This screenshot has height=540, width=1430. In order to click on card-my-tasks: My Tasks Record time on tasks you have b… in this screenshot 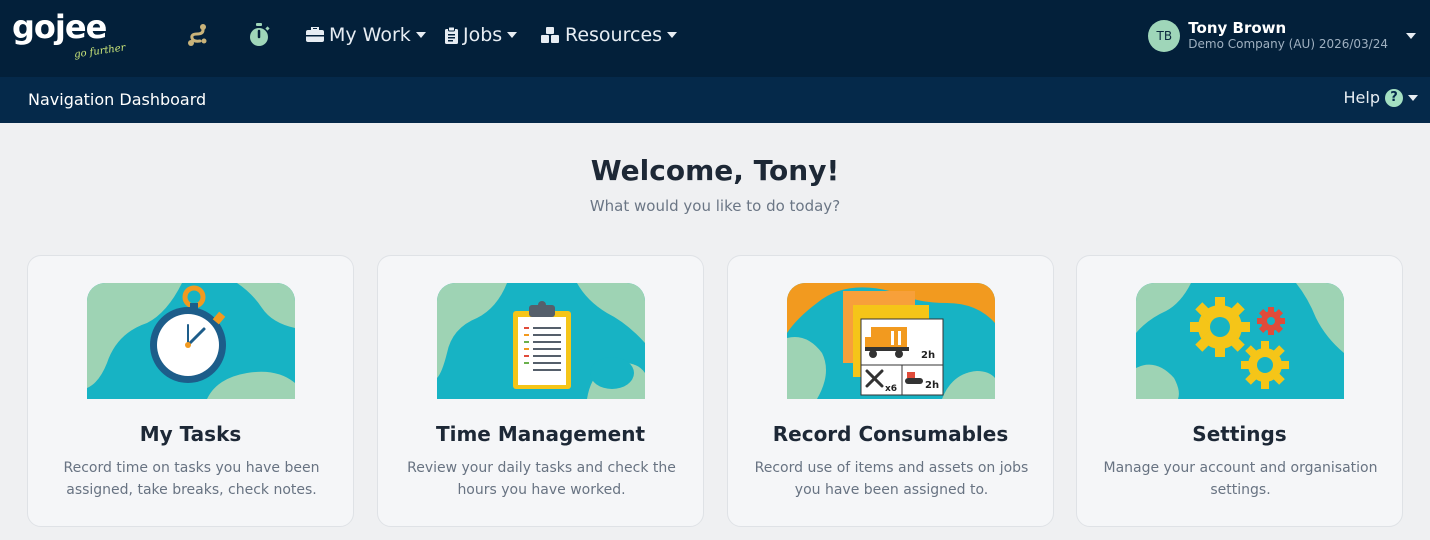, I will do `click(190, 391)`.